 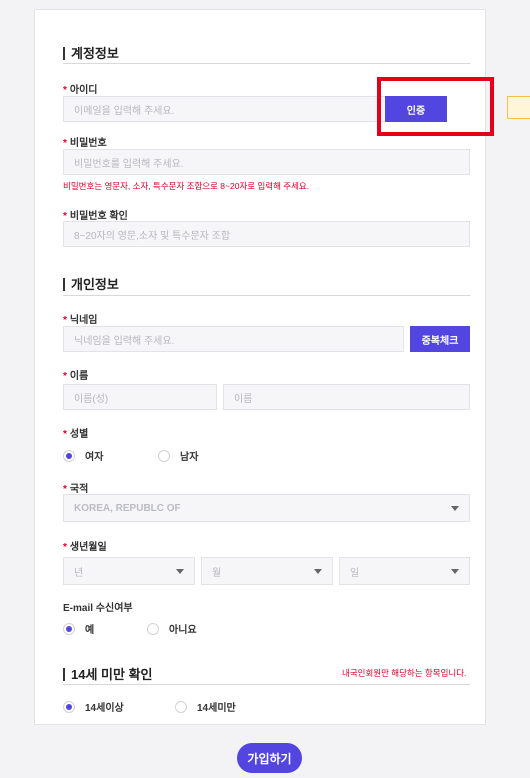 I want to click on email-consent-yes: 예, so click(x=78, y=628).